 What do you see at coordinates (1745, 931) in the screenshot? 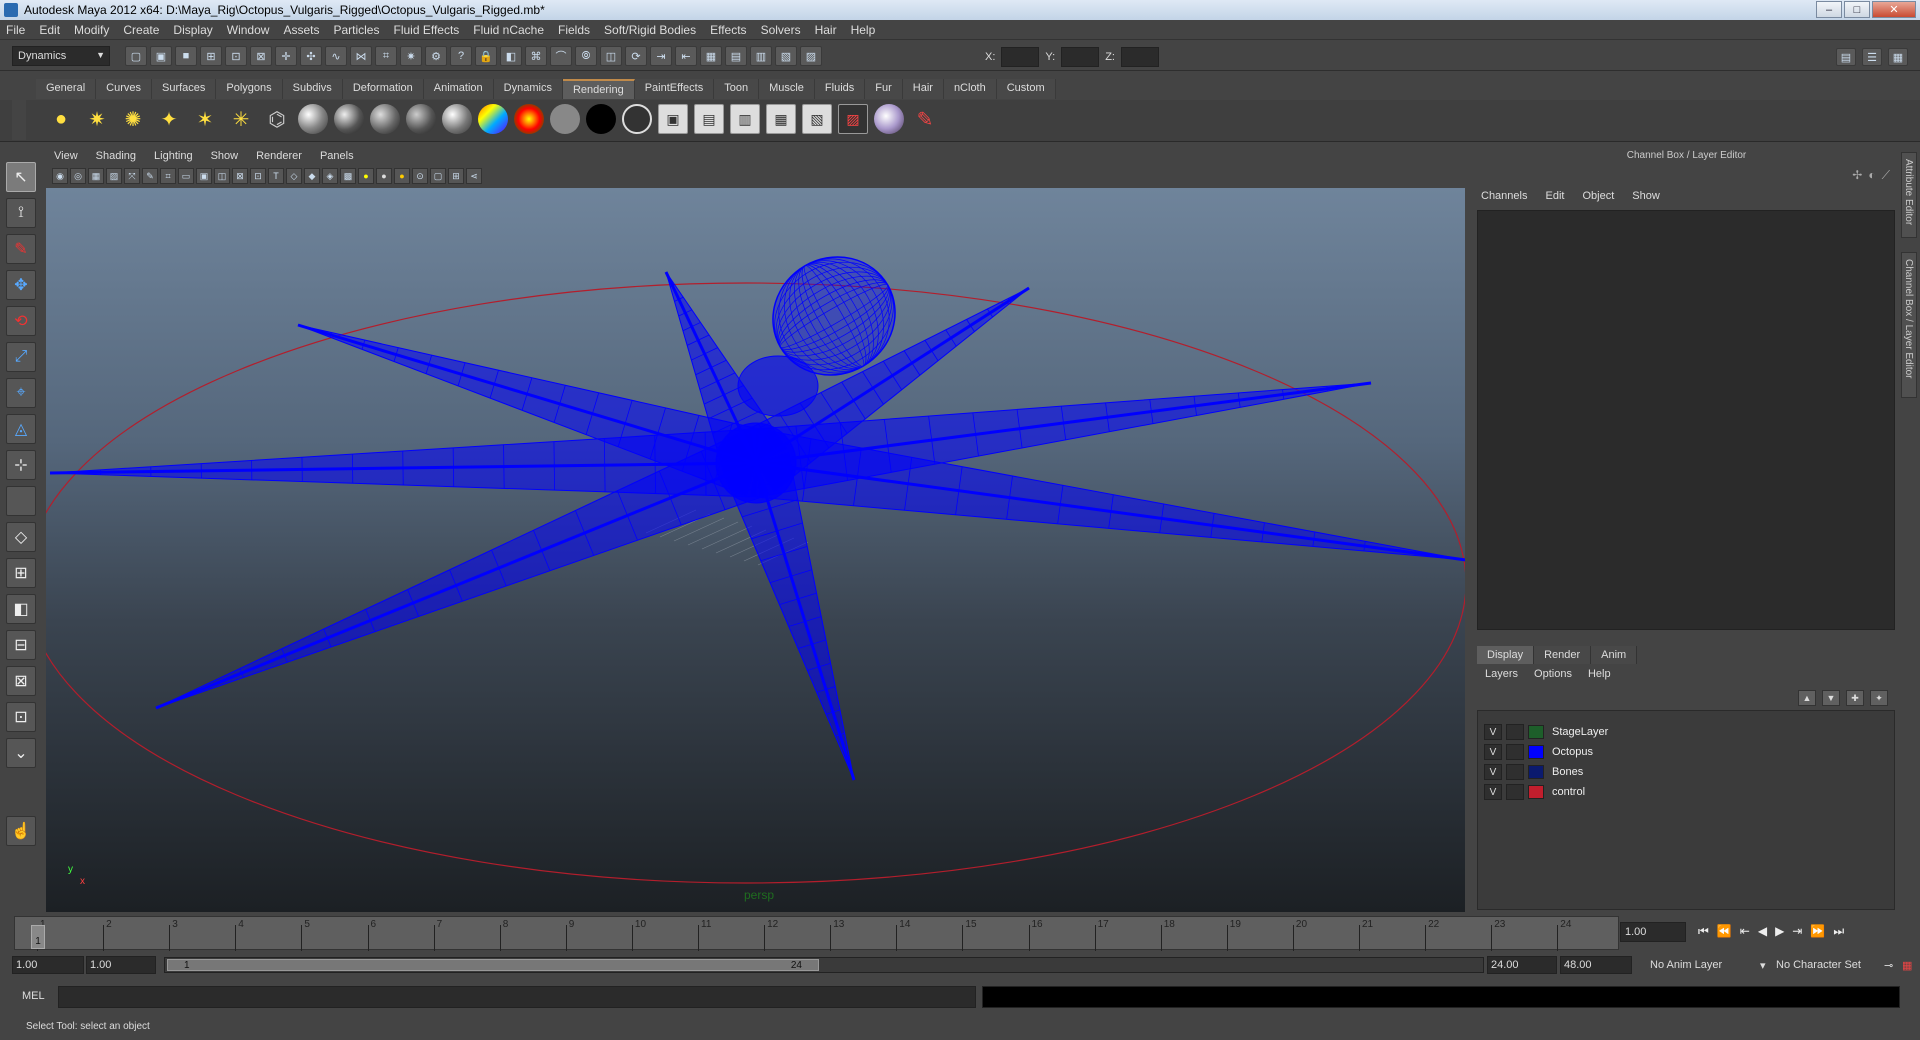
I see `step-back-key-icon: ⇤` at bounding box center [1745, 931].